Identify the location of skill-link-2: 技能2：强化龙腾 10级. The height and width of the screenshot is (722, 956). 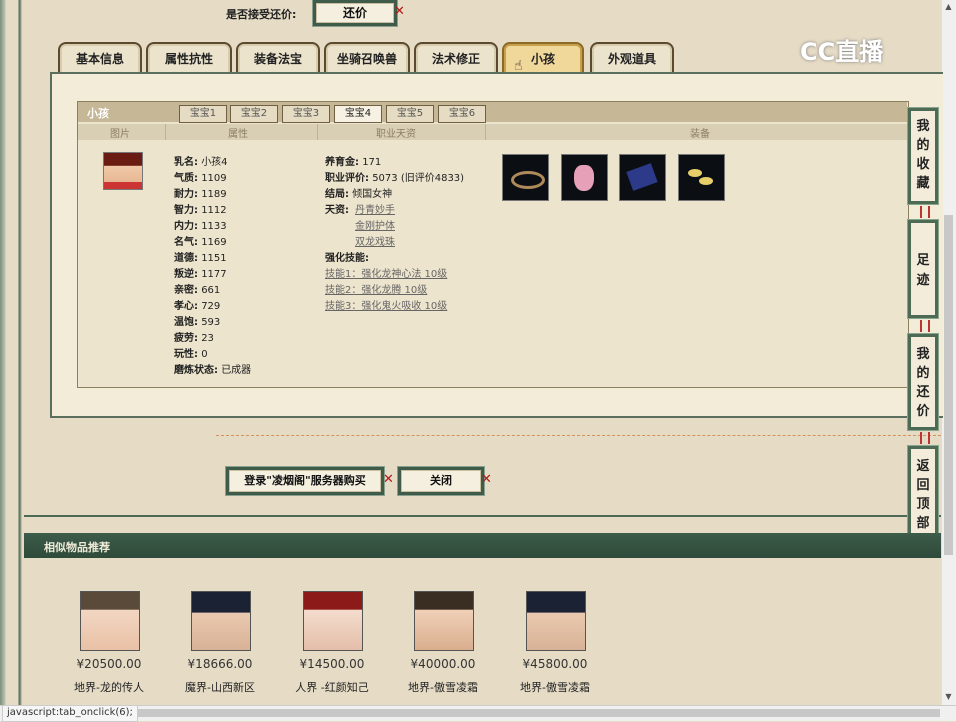
(376, 288).